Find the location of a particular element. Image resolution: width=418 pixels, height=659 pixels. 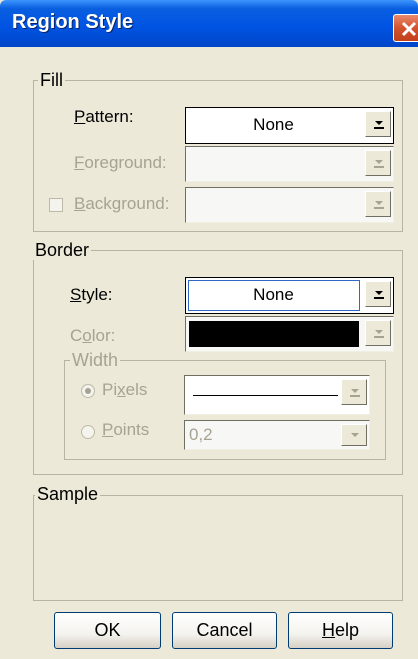

ok-button: OK is located at coordinates (107, 630).